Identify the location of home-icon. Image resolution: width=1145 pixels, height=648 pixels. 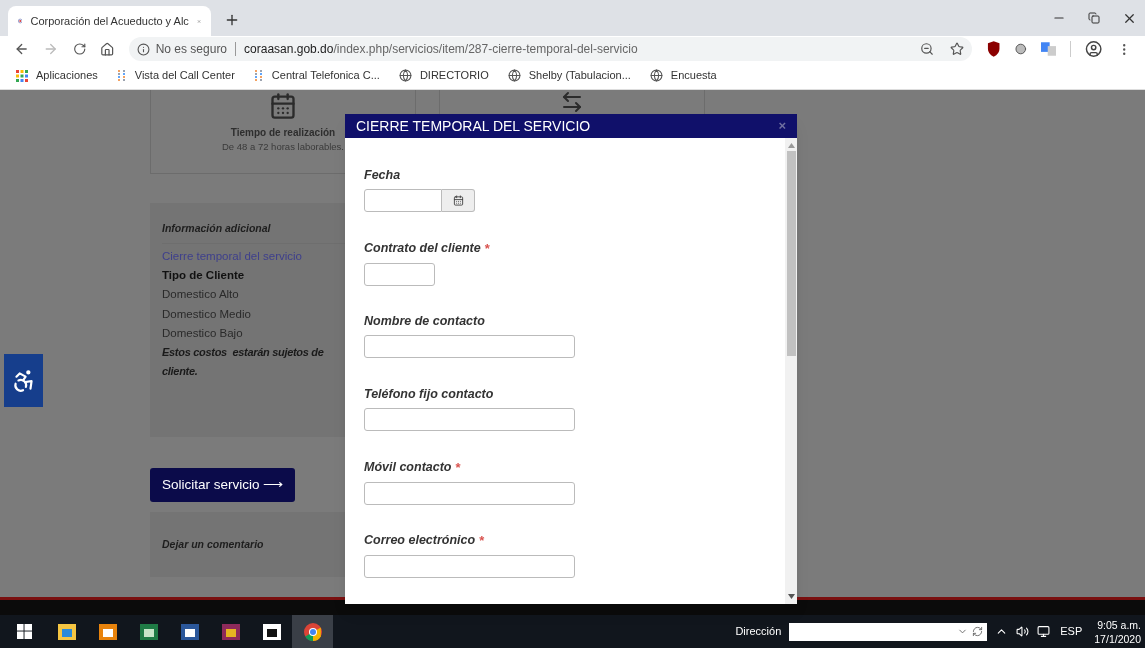
(107, 49).